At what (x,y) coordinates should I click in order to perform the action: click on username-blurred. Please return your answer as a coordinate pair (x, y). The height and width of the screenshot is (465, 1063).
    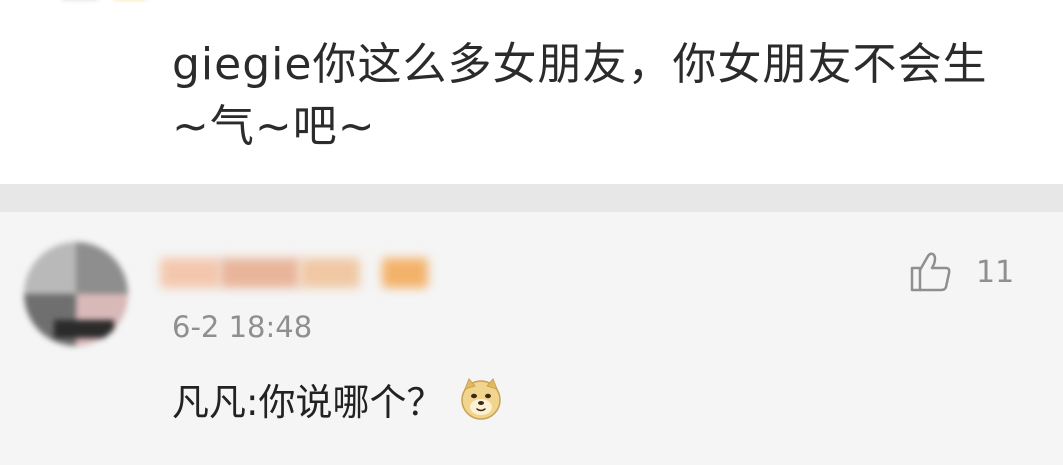
    Looking at the image, I should click on (295, 272).